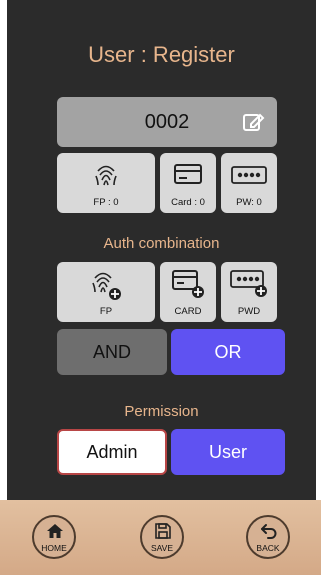 The width and height of the screenshot is (321, 575). I want to click on user-button: User, so click(228, 452).